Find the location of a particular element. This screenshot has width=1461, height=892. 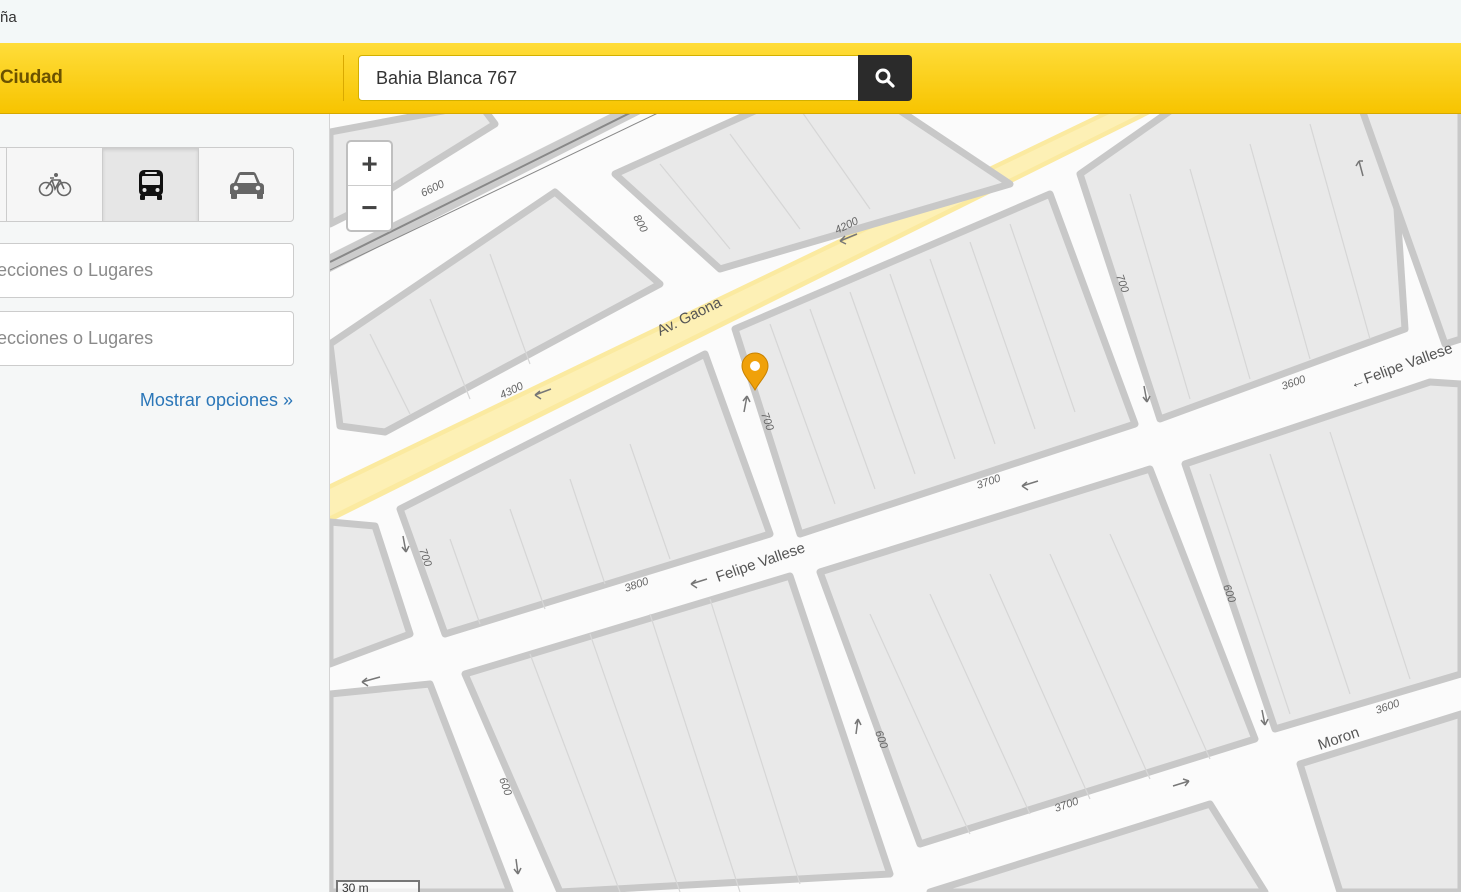

search-button is located at coordinates (885, 78).